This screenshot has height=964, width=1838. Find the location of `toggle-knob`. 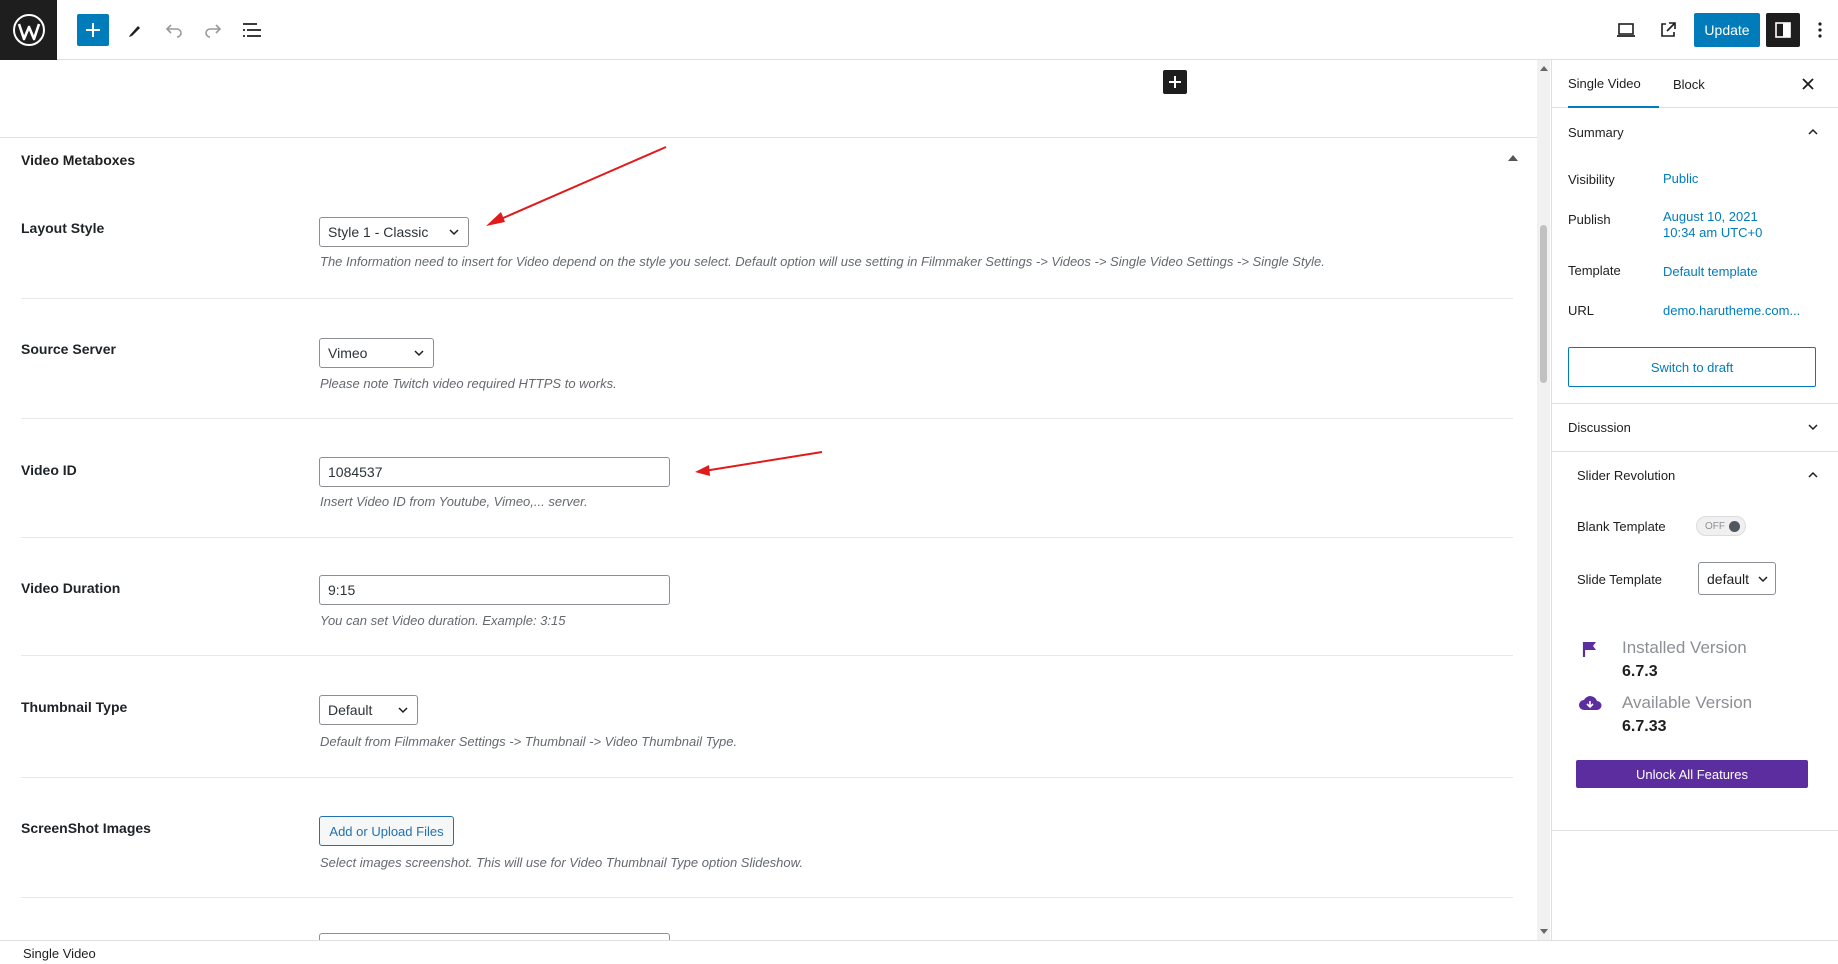

toggle-knob is located at coordinates (1734, 526).